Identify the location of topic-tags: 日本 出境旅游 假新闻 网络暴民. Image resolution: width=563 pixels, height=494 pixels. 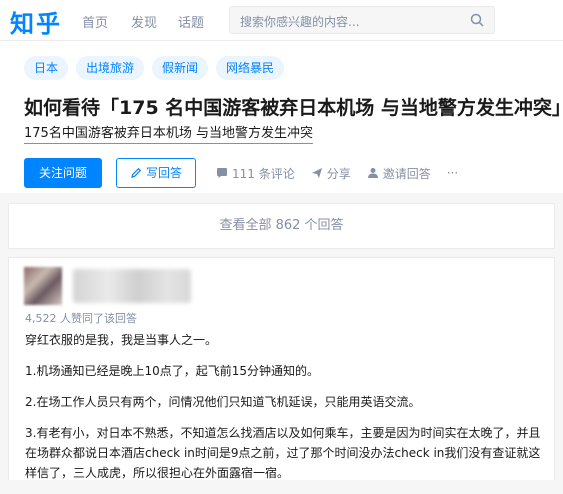
(154, 68).